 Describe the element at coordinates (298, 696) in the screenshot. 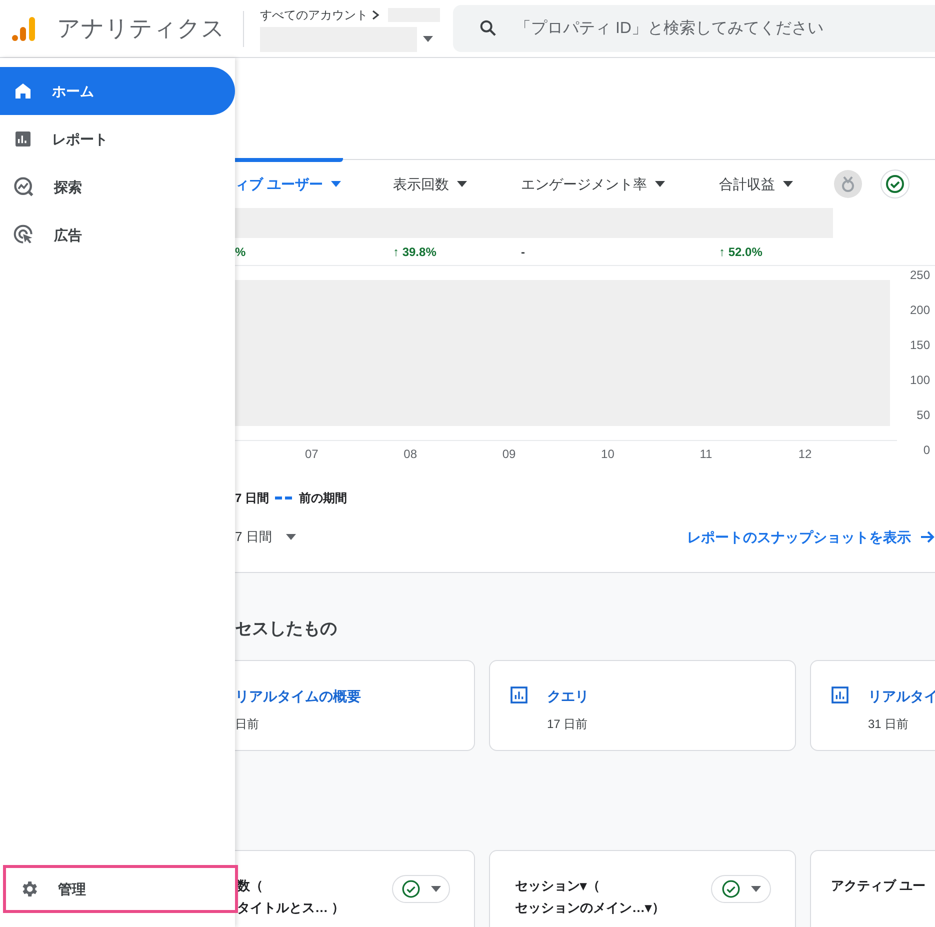

I see `card-title: リアルタイムの概要` at that location.